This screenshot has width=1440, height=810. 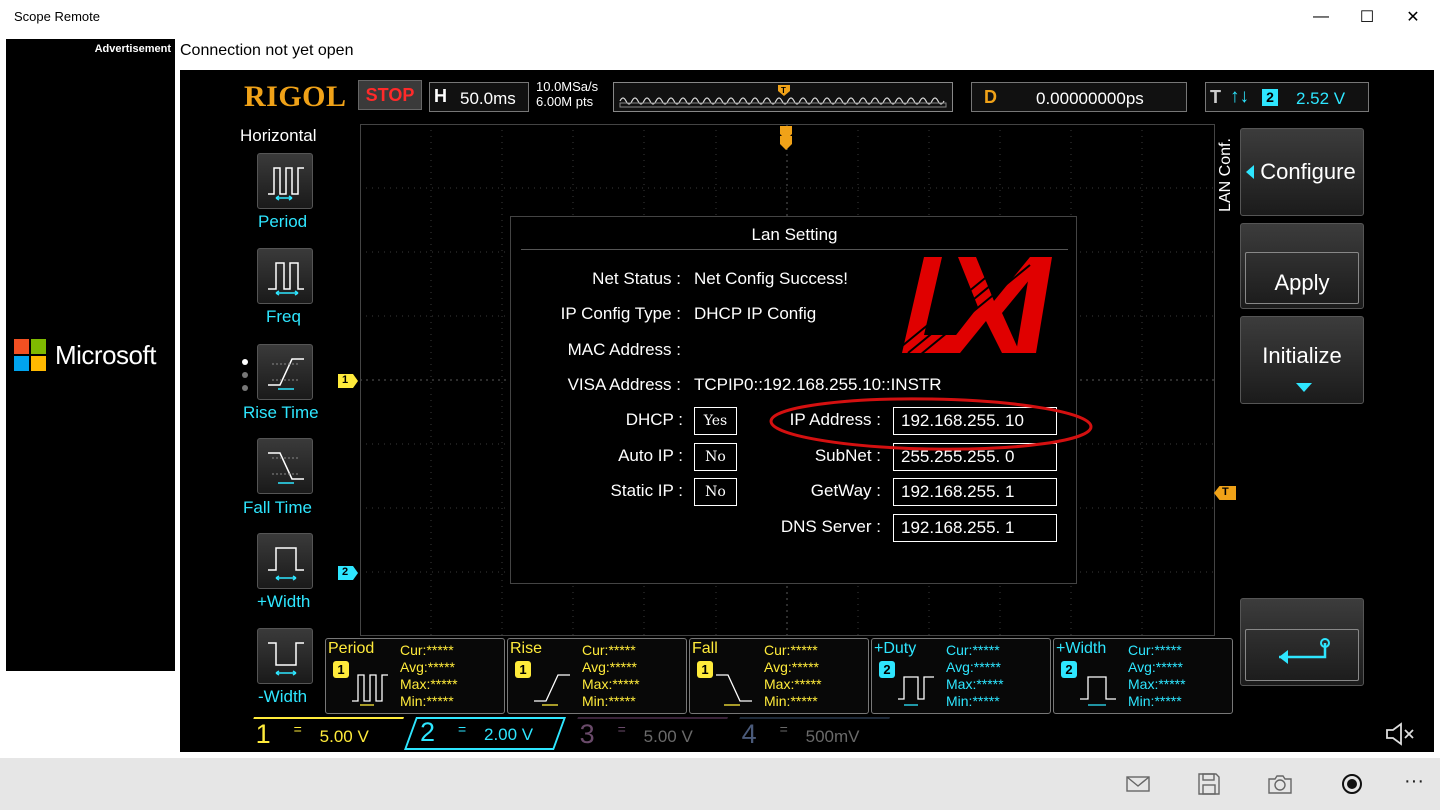 I want to click on memory-waveform-icon: T, so click(x=783, y=96).